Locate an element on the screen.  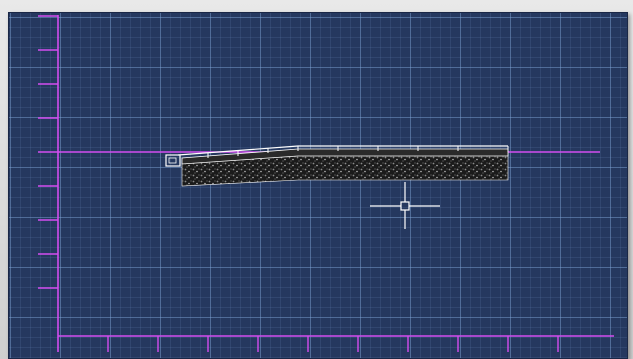
end-block-inner is located at coordinates (172, 160).